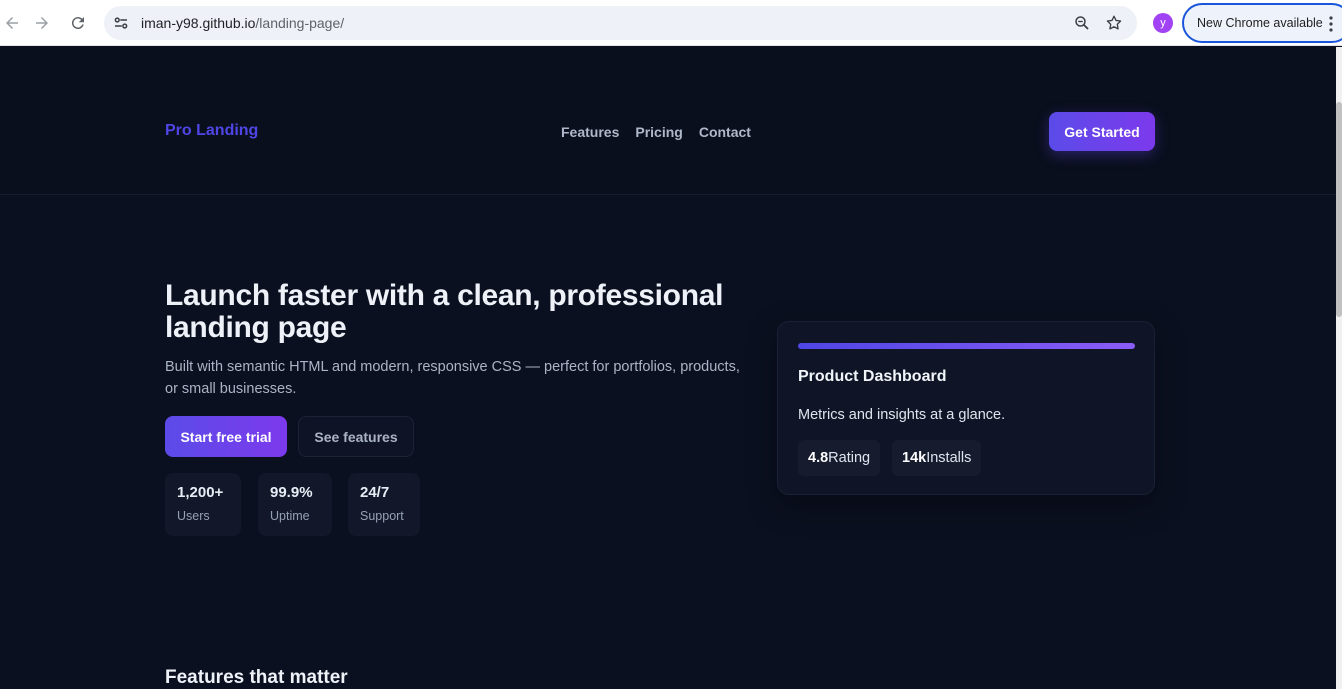 This screenshot has height=689, width=1342. Describe the element at coordinates (902, 415) in the screenshot. I see `card-subtitle: Metrics and insights at a glance.` at that location.